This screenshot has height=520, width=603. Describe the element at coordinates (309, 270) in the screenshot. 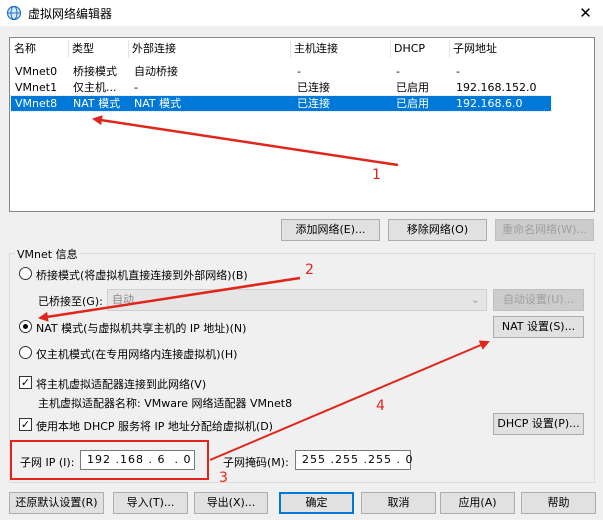

I see `annotation-number-2: 2` at that location.